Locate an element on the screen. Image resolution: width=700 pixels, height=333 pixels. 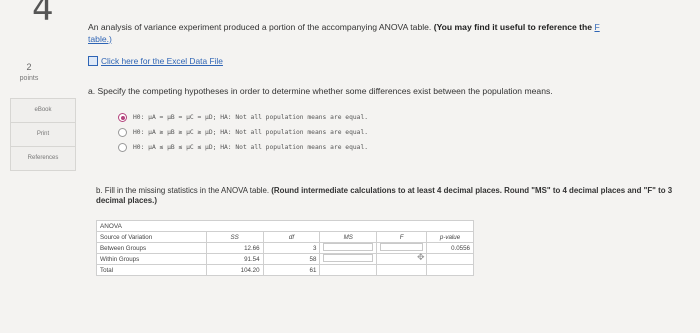
references-button: References is located at coordinates (43, 158).